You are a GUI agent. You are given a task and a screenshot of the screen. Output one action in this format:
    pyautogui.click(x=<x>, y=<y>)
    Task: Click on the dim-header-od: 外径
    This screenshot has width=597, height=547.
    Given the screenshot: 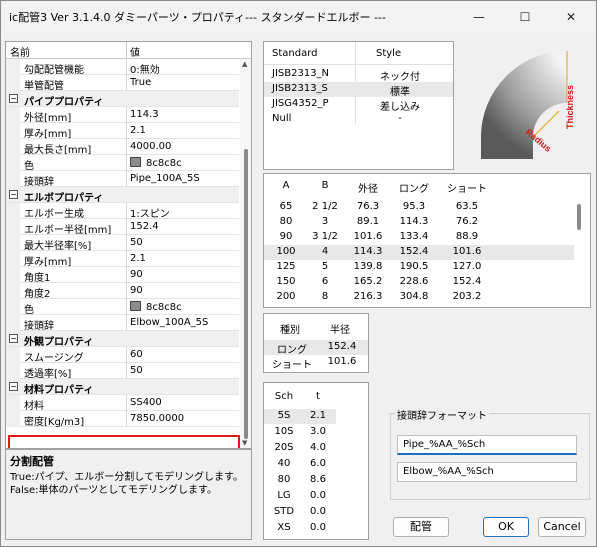 What is the action you would take?
    pyautogui.click(x=368, y=187)
    